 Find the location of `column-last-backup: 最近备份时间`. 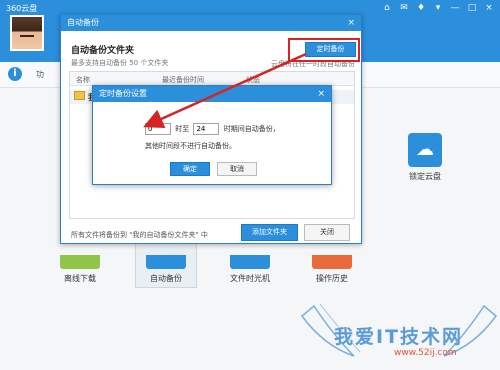

column-last-backup: 最近备份时间 is located at coordinates (183, 80).